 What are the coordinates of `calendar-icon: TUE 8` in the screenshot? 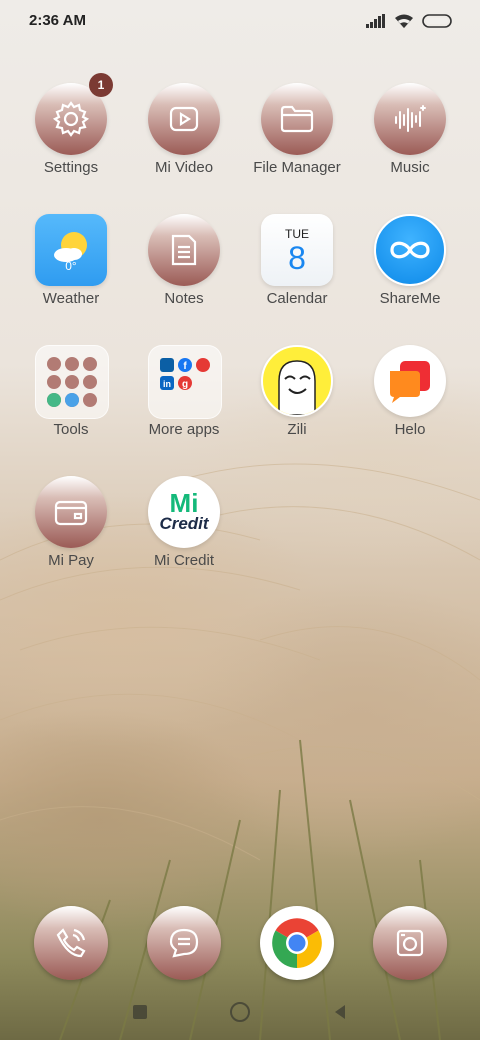 It's located at (297, 250).